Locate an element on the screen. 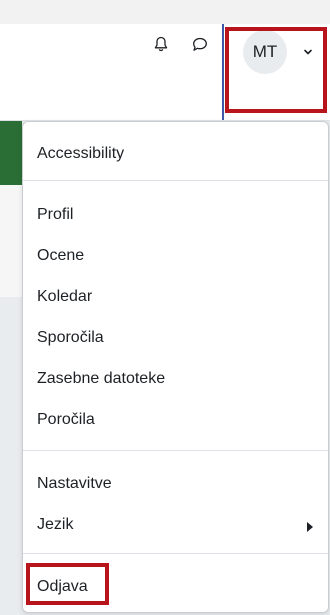  user-menu-highlight-box is located at coordinates (276, 70).